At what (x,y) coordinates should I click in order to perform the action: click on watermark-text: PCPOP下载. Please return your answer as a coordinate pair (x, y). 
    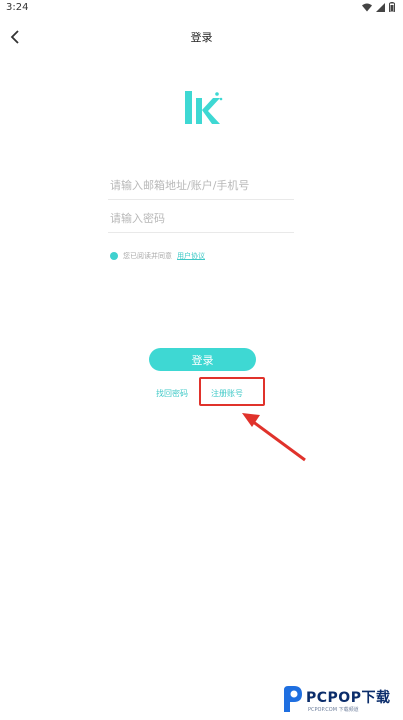
    Looking at the image, I should click on (348, 698).